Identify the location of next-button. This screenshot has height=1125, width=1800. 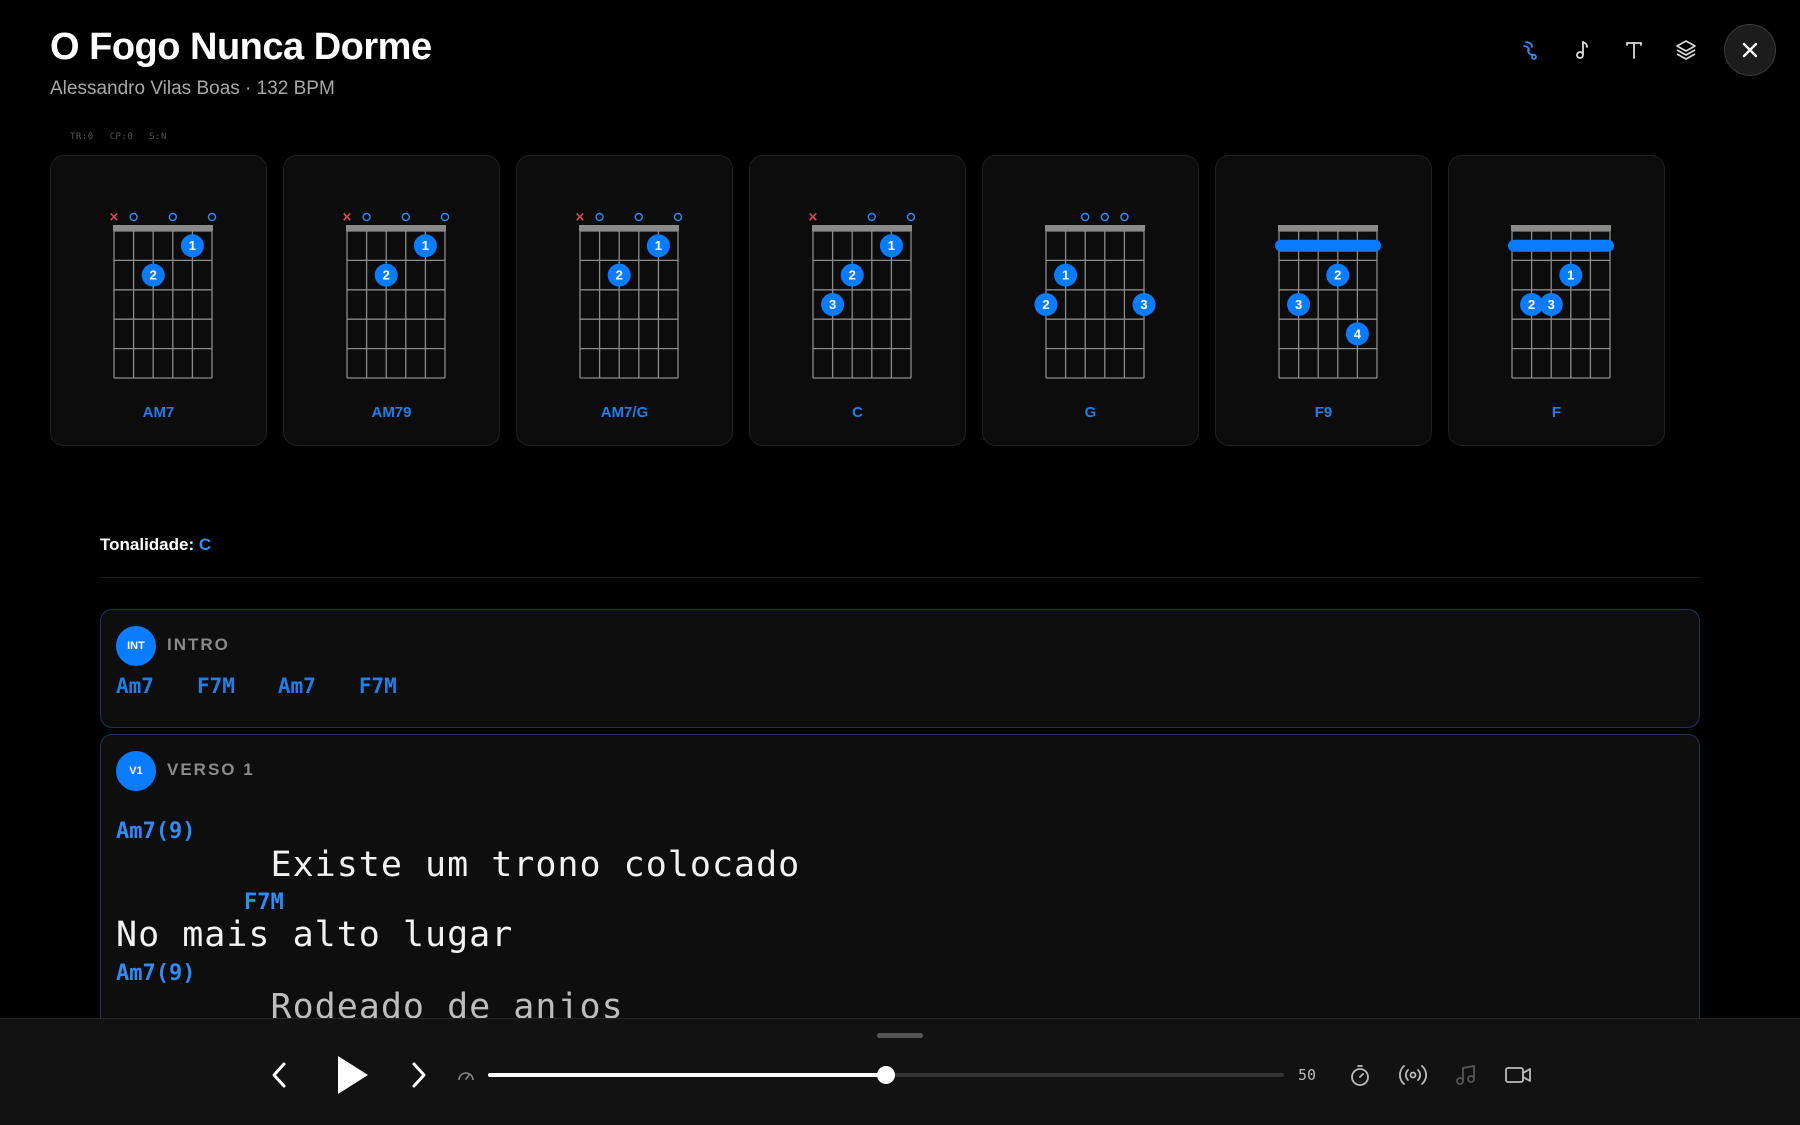
(418, 1075).